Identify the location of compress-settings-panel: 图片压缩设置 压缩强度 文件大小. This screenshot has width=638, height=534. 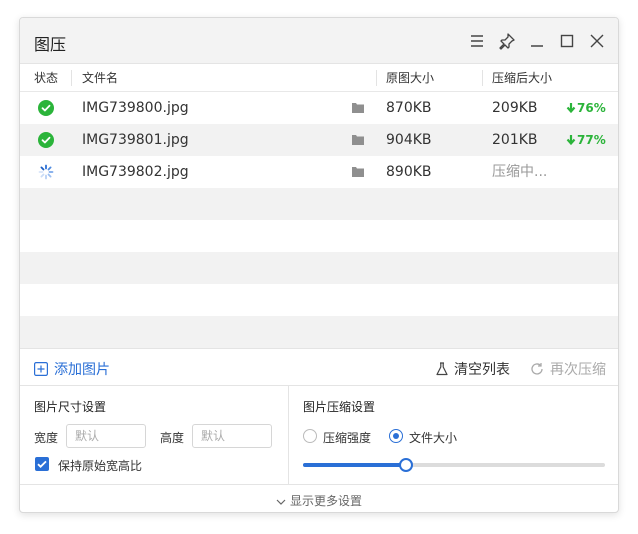
(453, 435).